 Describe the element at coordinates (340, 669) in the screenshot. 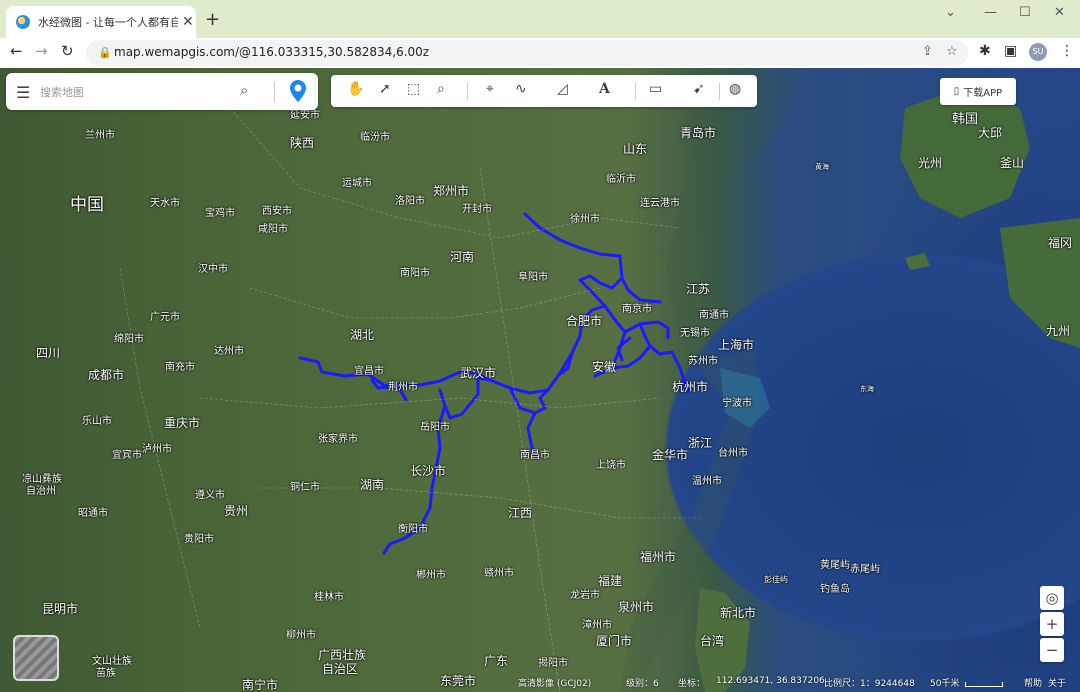

I see `label-zizhiqu: 自治区` at that location.